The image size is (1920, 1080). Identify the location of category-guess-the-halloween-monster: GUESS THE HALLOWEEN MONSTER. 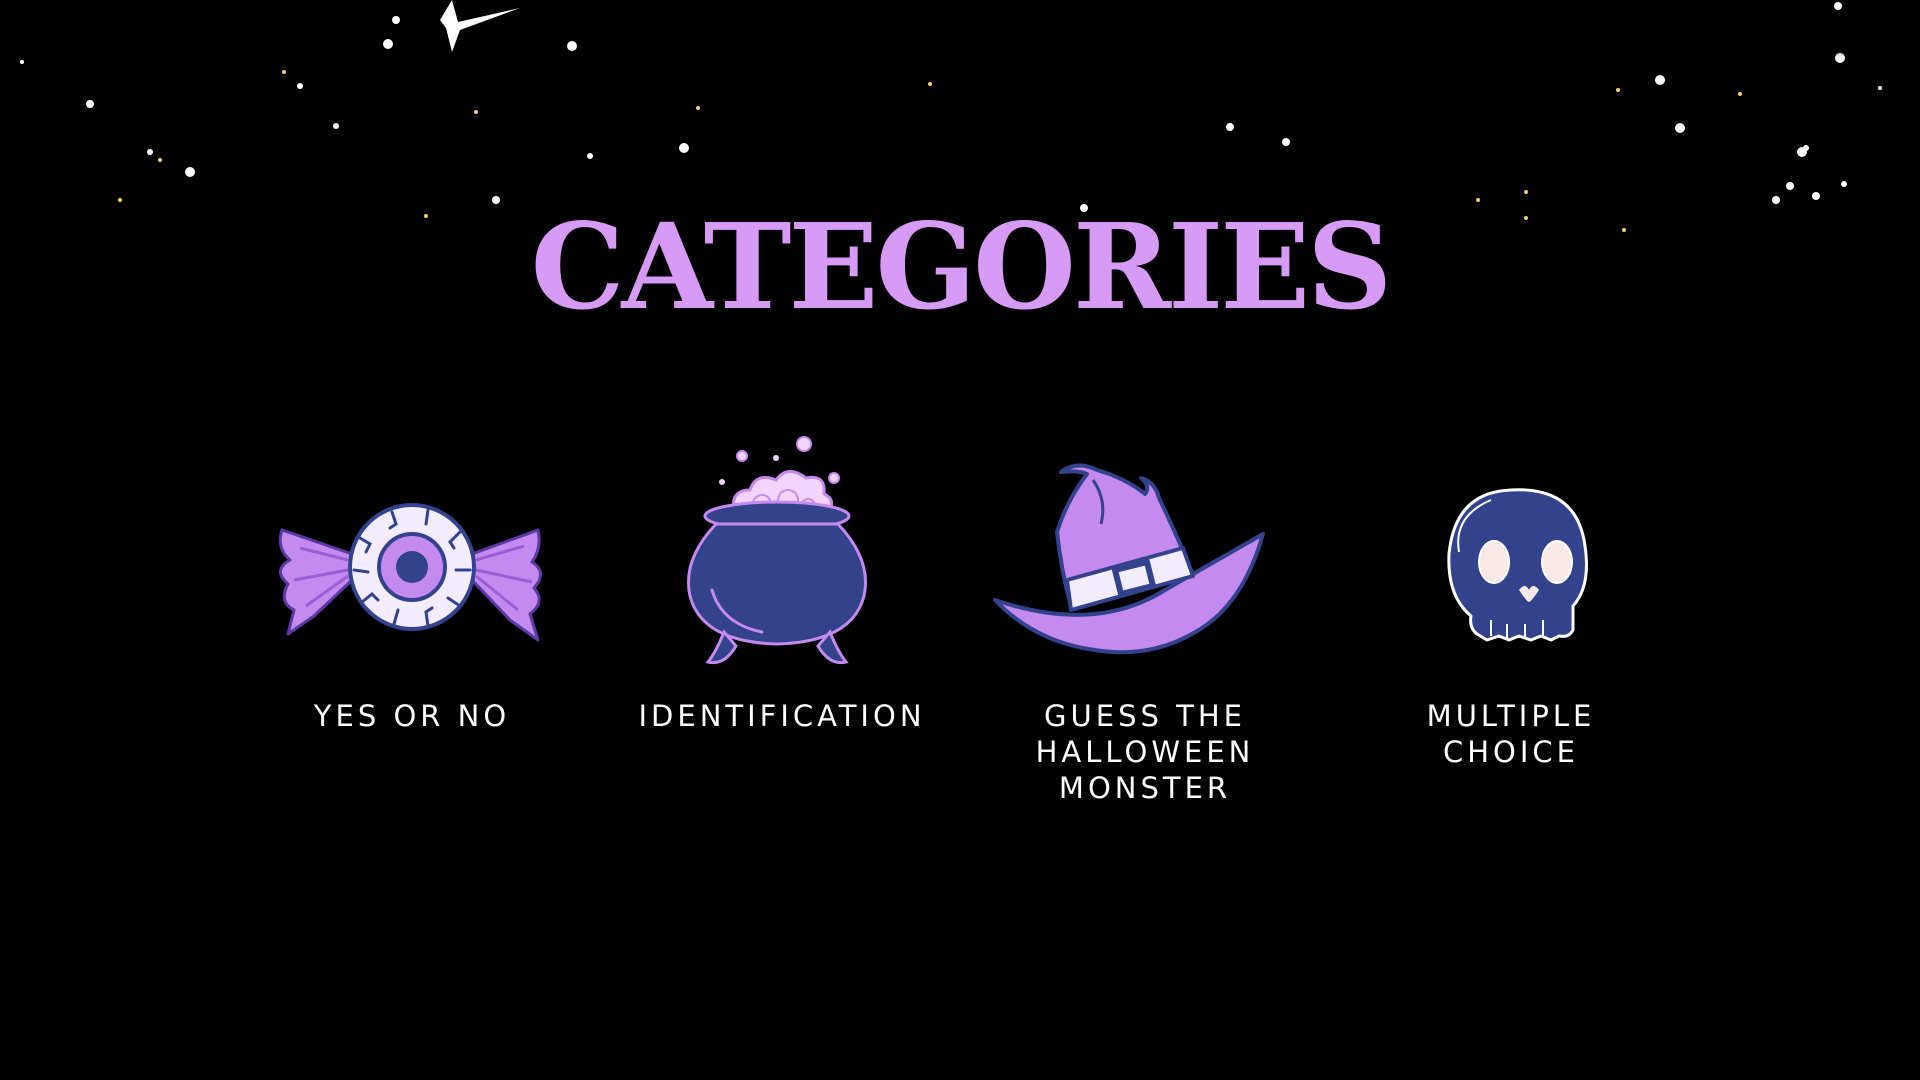
(1145, 620).